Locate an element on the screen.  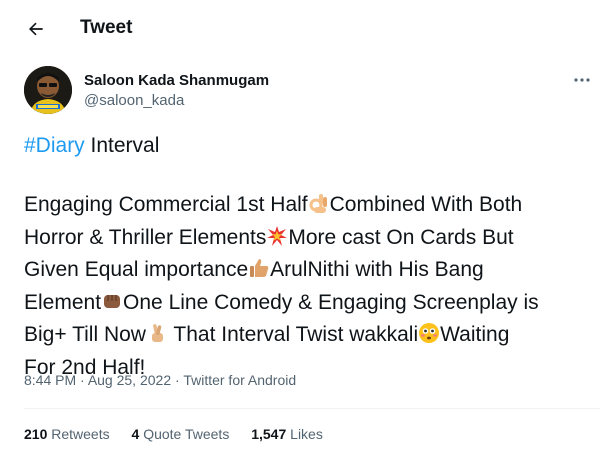
tweet-time-link: 8:44 PM is located at coordinates (50, 380).